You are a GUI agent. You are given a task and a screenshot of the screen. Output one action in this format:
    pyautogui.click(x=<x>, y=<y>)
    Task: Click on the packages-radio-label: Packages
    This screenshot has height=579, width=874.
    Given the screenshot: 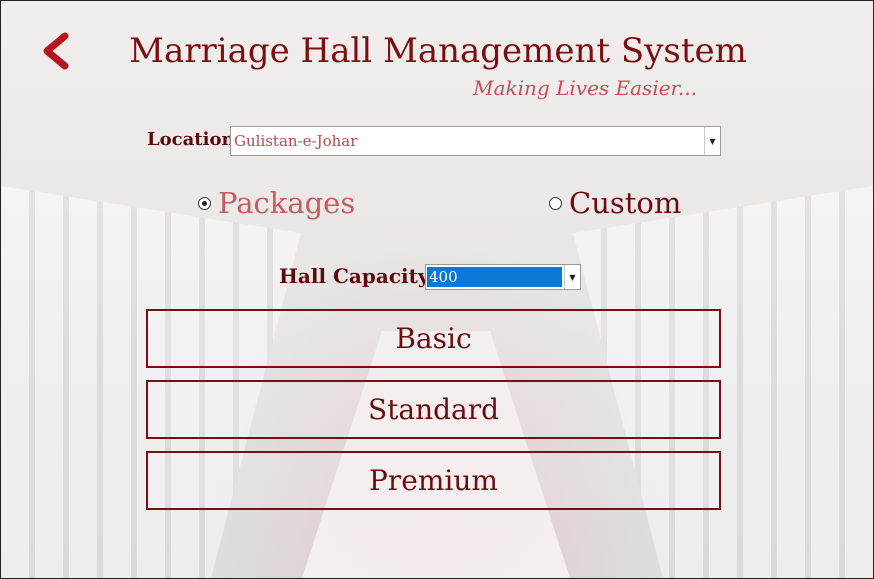 What is the action you would take?
    pyautogui.click(x=287, y=203)
    